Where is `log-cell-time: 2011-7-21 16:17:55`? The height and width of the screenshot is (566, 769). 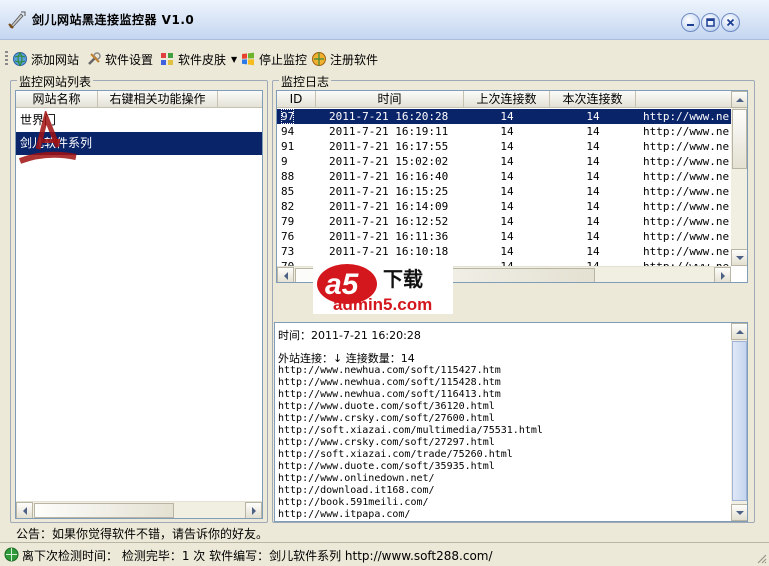
log-cell-time: 2011-7-21 16:17:55 is located at coordinates (389, 146).